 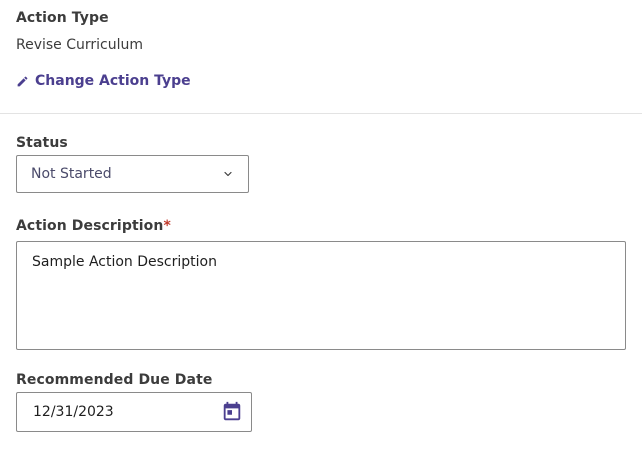 What do you see at coordinates (42, 143) in the screenshot?
I see `status-label: Status` at bounding box center [42, 143].